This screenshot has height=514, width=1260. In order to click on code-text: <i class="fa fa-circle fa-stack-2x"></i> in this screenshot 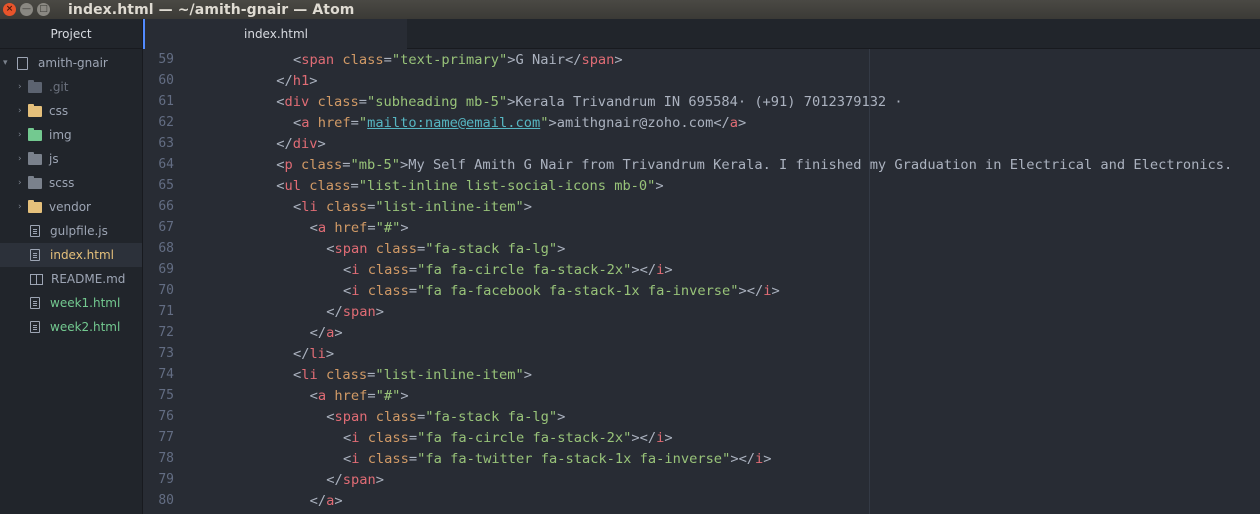, I will do `click(507, 269)`.